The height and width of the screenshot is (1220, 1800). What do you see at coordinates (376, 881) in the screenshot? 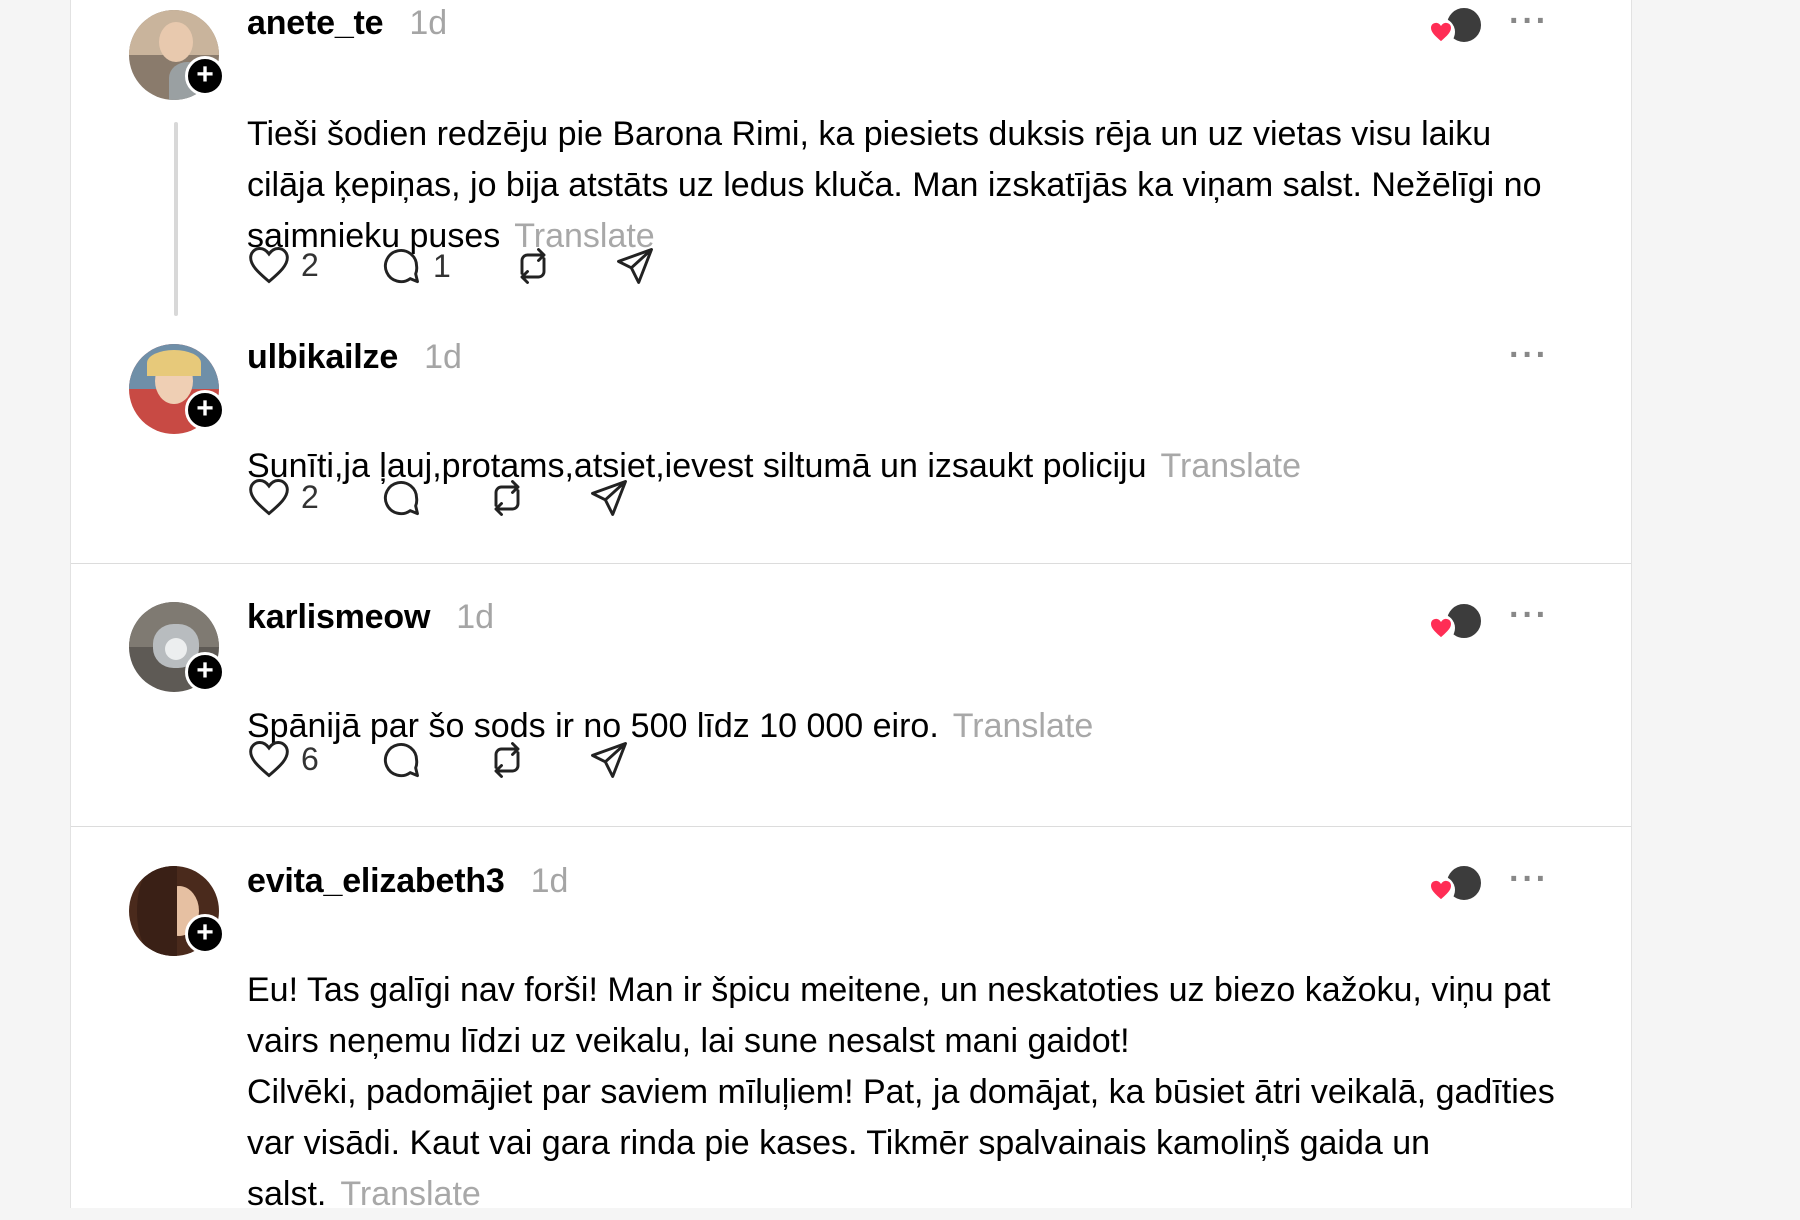
I see `username: evita_elizabeth3` at bounding box center [376, 881].